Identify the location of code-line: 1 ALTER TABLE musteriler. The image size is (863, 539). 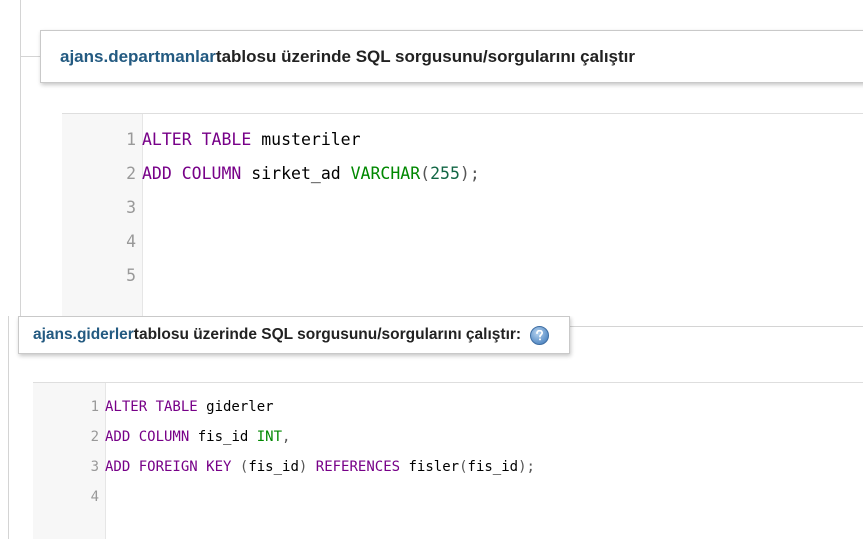
(297, 140).